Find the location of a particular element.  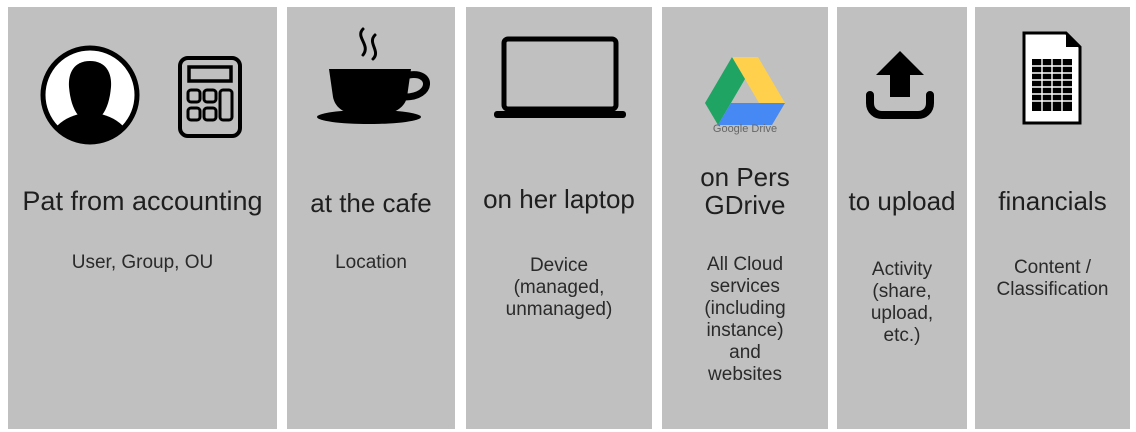

panel-subtitle: Location is located at coordinates (371, 262).